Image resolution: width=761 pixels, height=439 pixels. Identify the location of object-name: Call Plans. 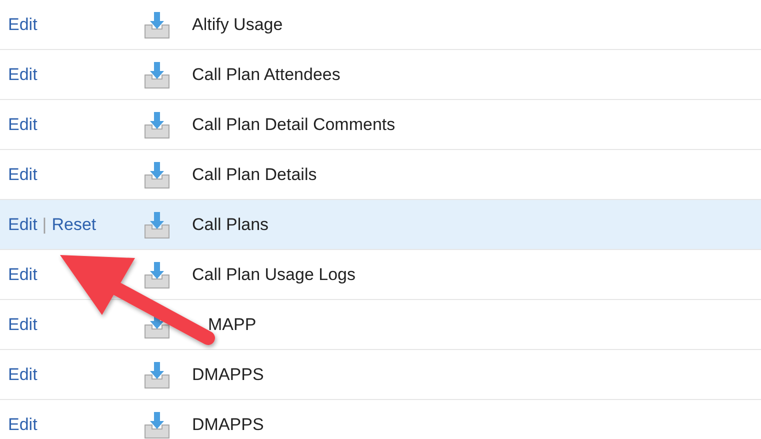
(230, 225).